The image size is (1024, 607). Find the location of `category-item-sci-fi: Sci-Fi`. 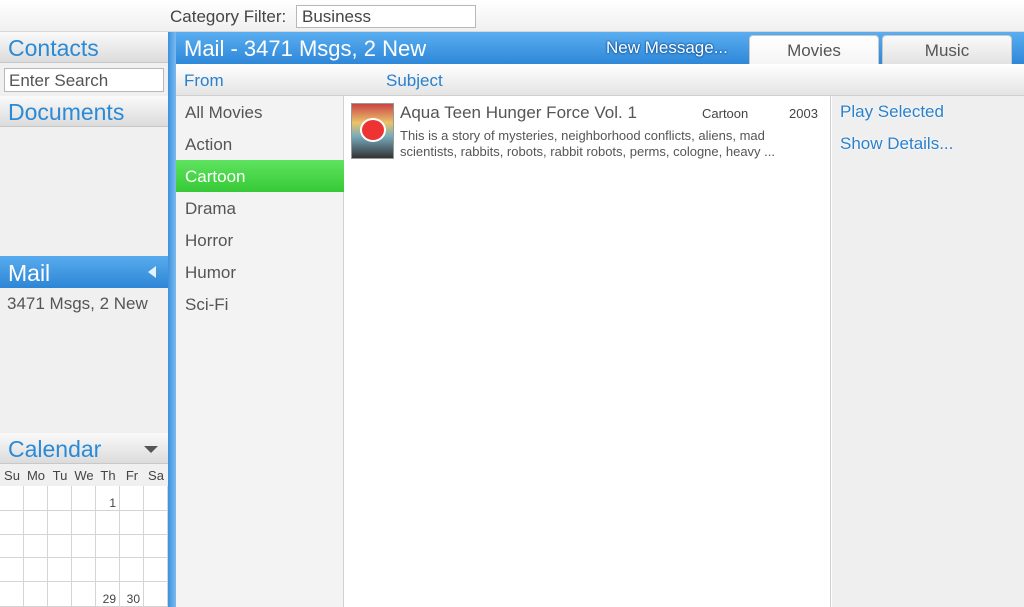

category-item-sci-fi: Sci-Fi is located at coordinates (260, 304).